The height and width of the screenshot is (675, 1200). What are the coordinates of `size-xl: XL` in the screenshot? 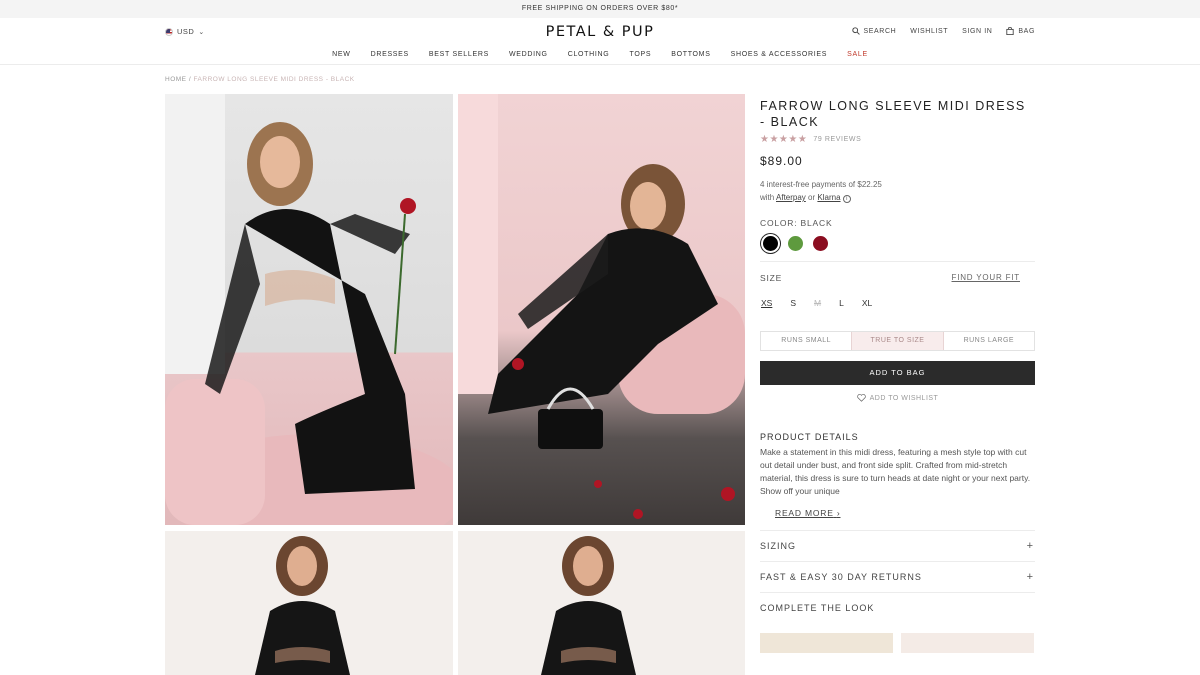 It's located at (867, 303).